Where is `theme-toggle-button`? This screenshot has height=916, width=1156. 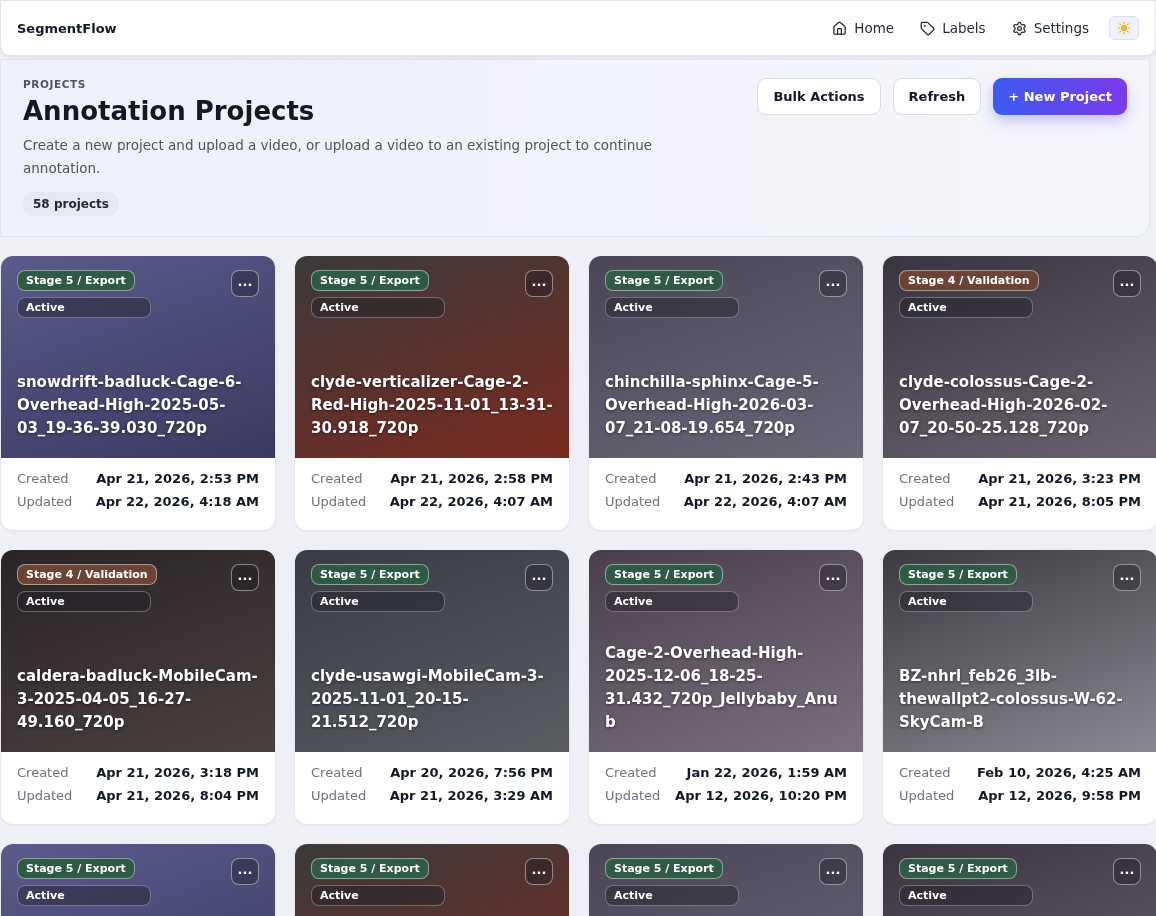
theme-toggle-button is located at coordinates (1124, 28).